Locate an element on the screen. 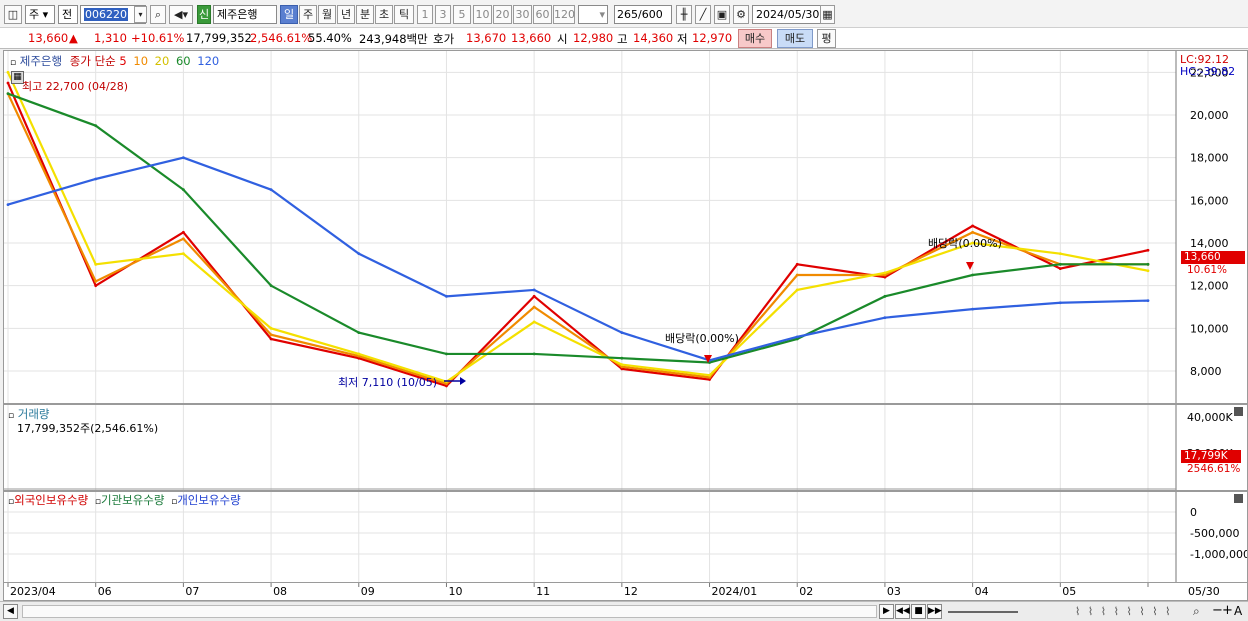  legend-individual: 개인보유수량 is located at coordinates (208, 500).